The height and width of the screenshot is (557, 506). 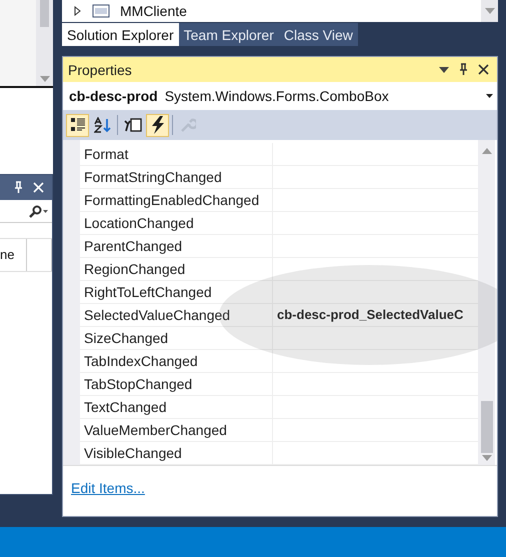 I want to click on event-name: TabIndexChanged, so click(x=176, y=361).